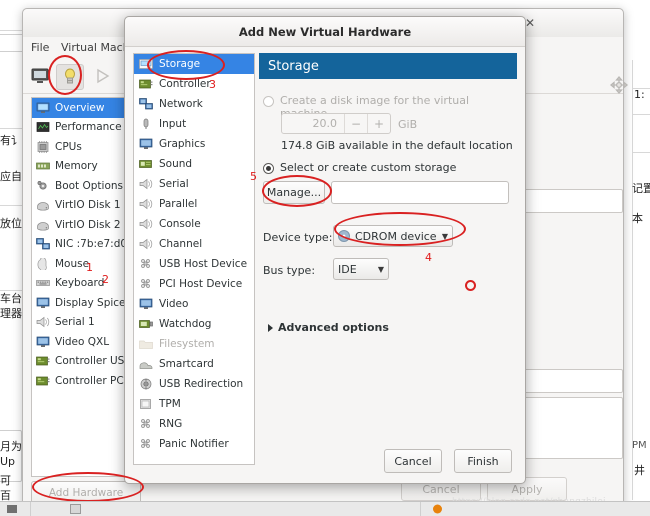 This screenshot has width=650, height=516. I want to click on run-vm-button, so click(102, 76).